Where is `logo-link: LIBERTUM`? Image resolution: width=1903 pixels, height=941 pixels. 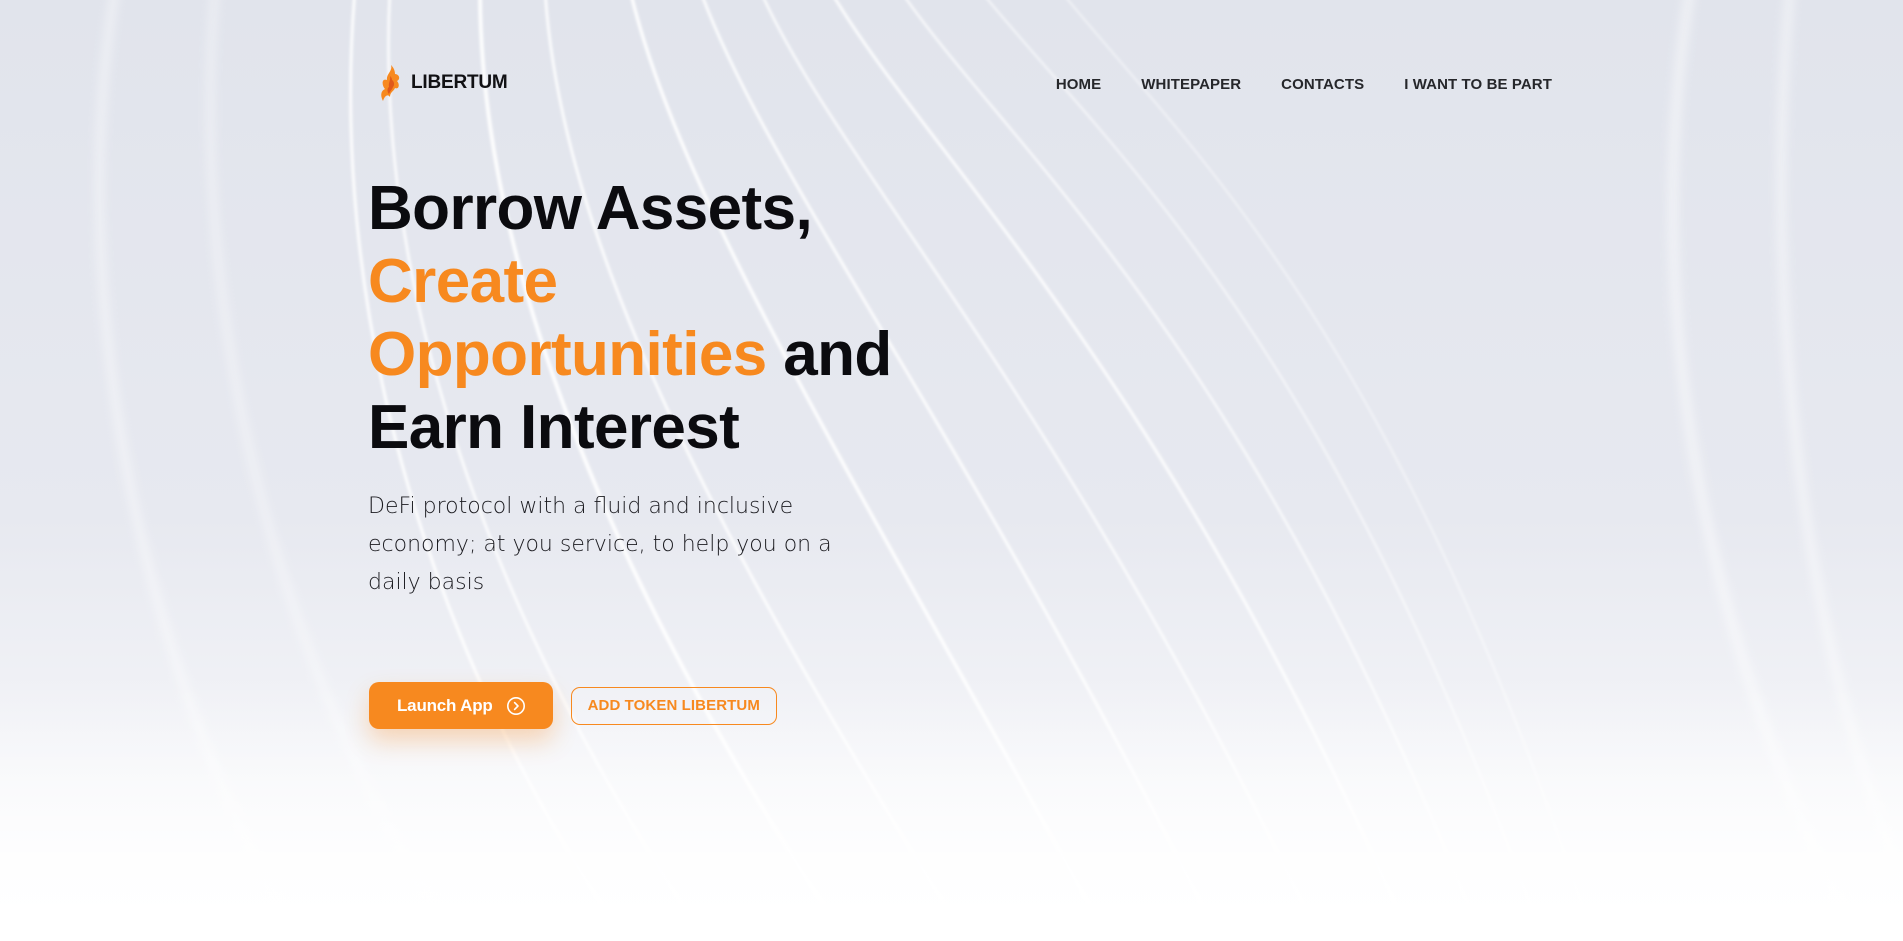
logo-link: LIBERTUM is located at coordinates (442, 83).